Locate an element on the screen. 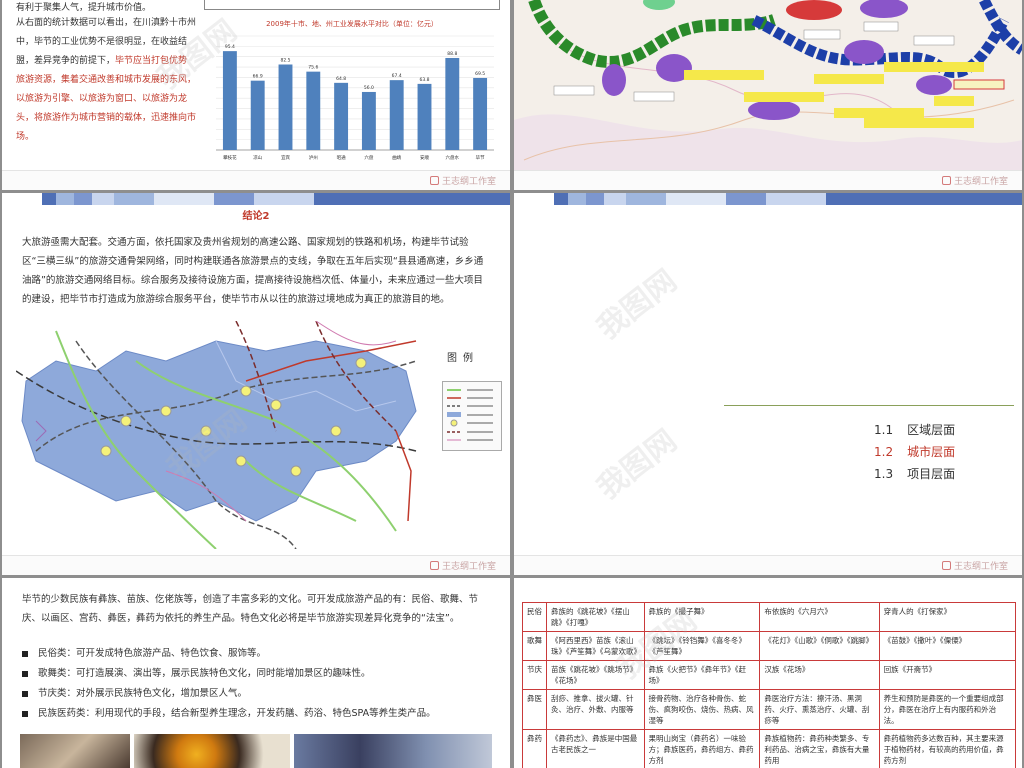 The image size is (1024, 768). table-cell: 果明山岗宝（彝药名）一味验方；彝族医药，彝药组方、彝药方剂 is located at coordinates (702, 748).